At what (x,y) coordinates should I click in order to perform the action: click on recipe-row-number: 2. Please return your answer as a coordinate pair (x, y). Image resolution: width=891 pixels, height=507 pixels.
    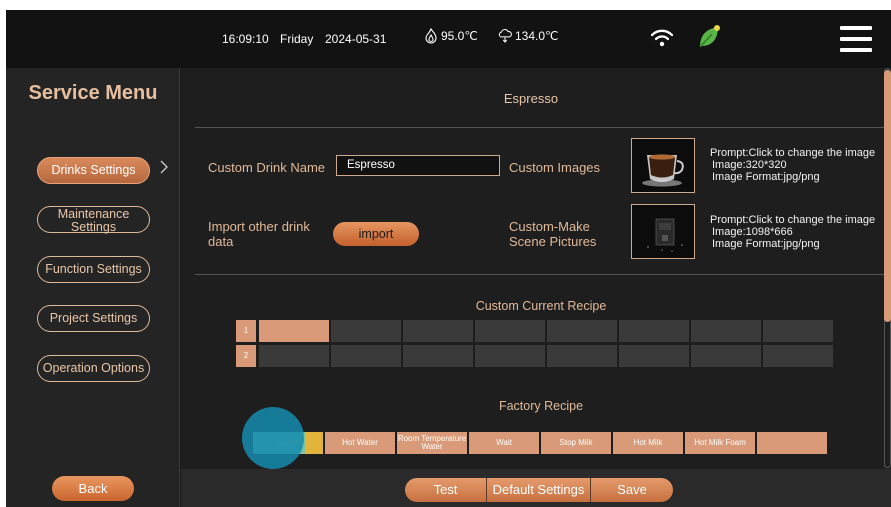
    Looking at the image, I should click on (246, 356).